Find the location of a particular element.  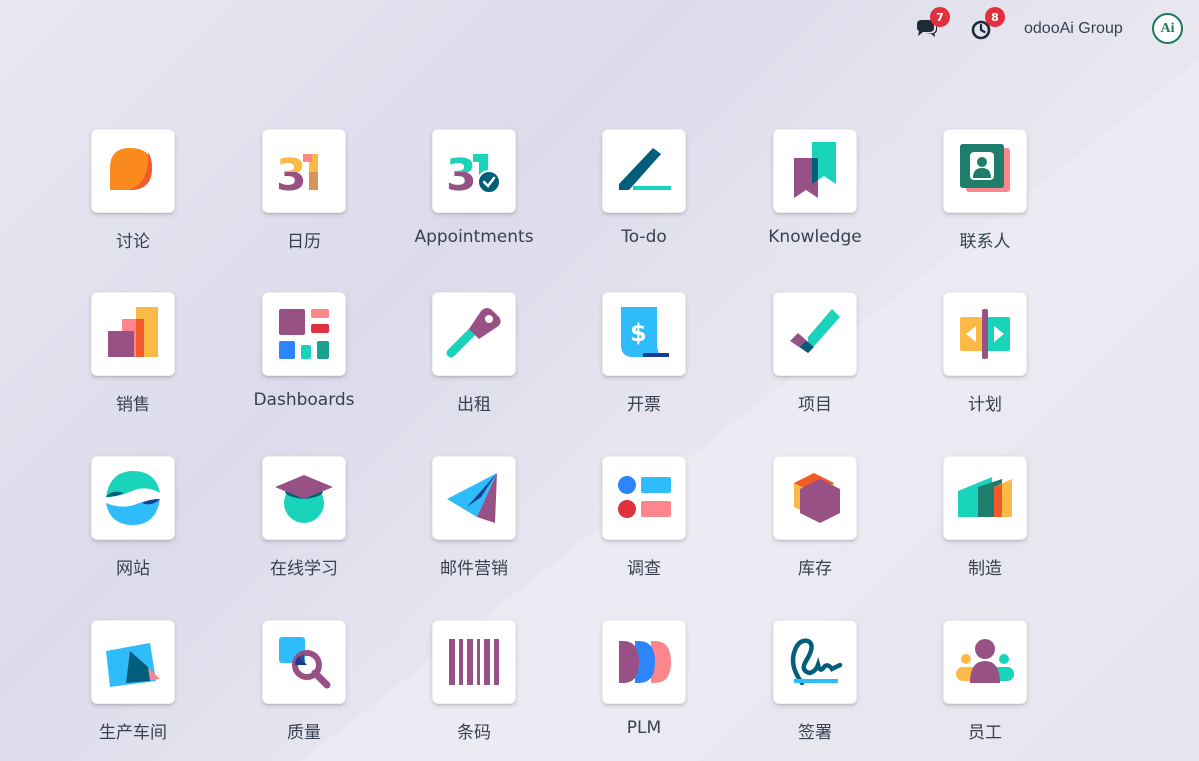

app-label: 讨论 is located at coordinates (133, 242).